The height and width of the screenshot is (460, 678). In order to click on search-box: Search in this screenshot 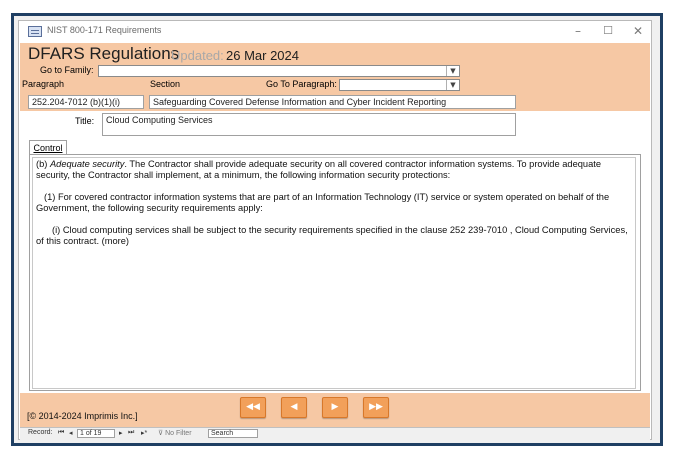, I will do `click(233, 433)`.